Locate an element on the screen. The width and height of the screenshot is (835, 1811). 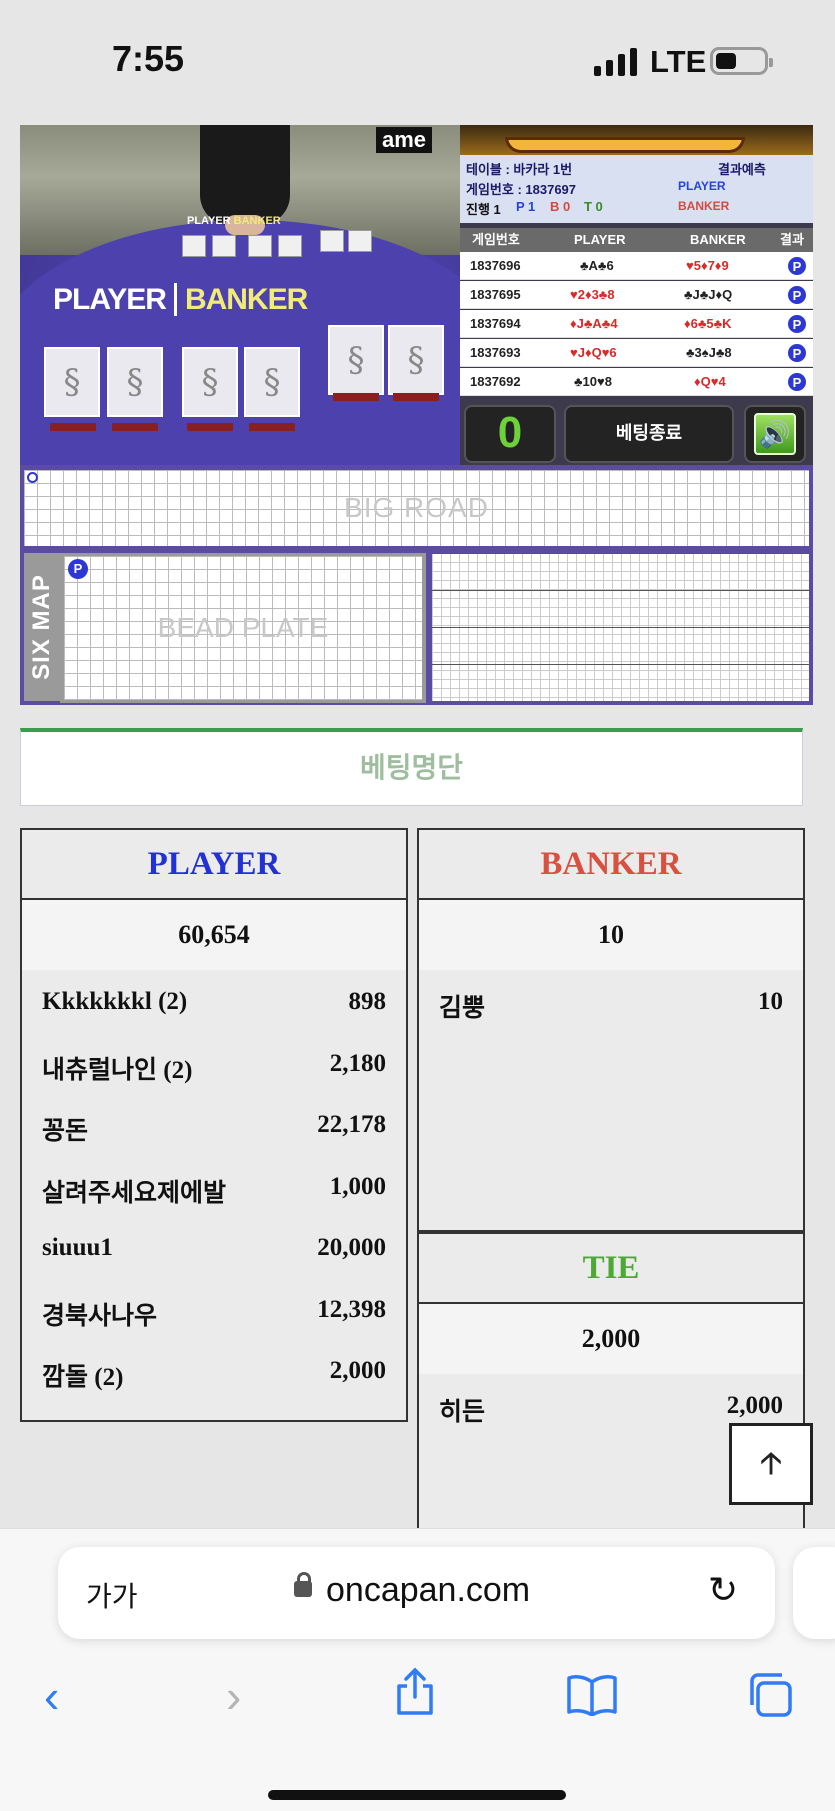
tabs-icon is located at coordinates (770, 1700).